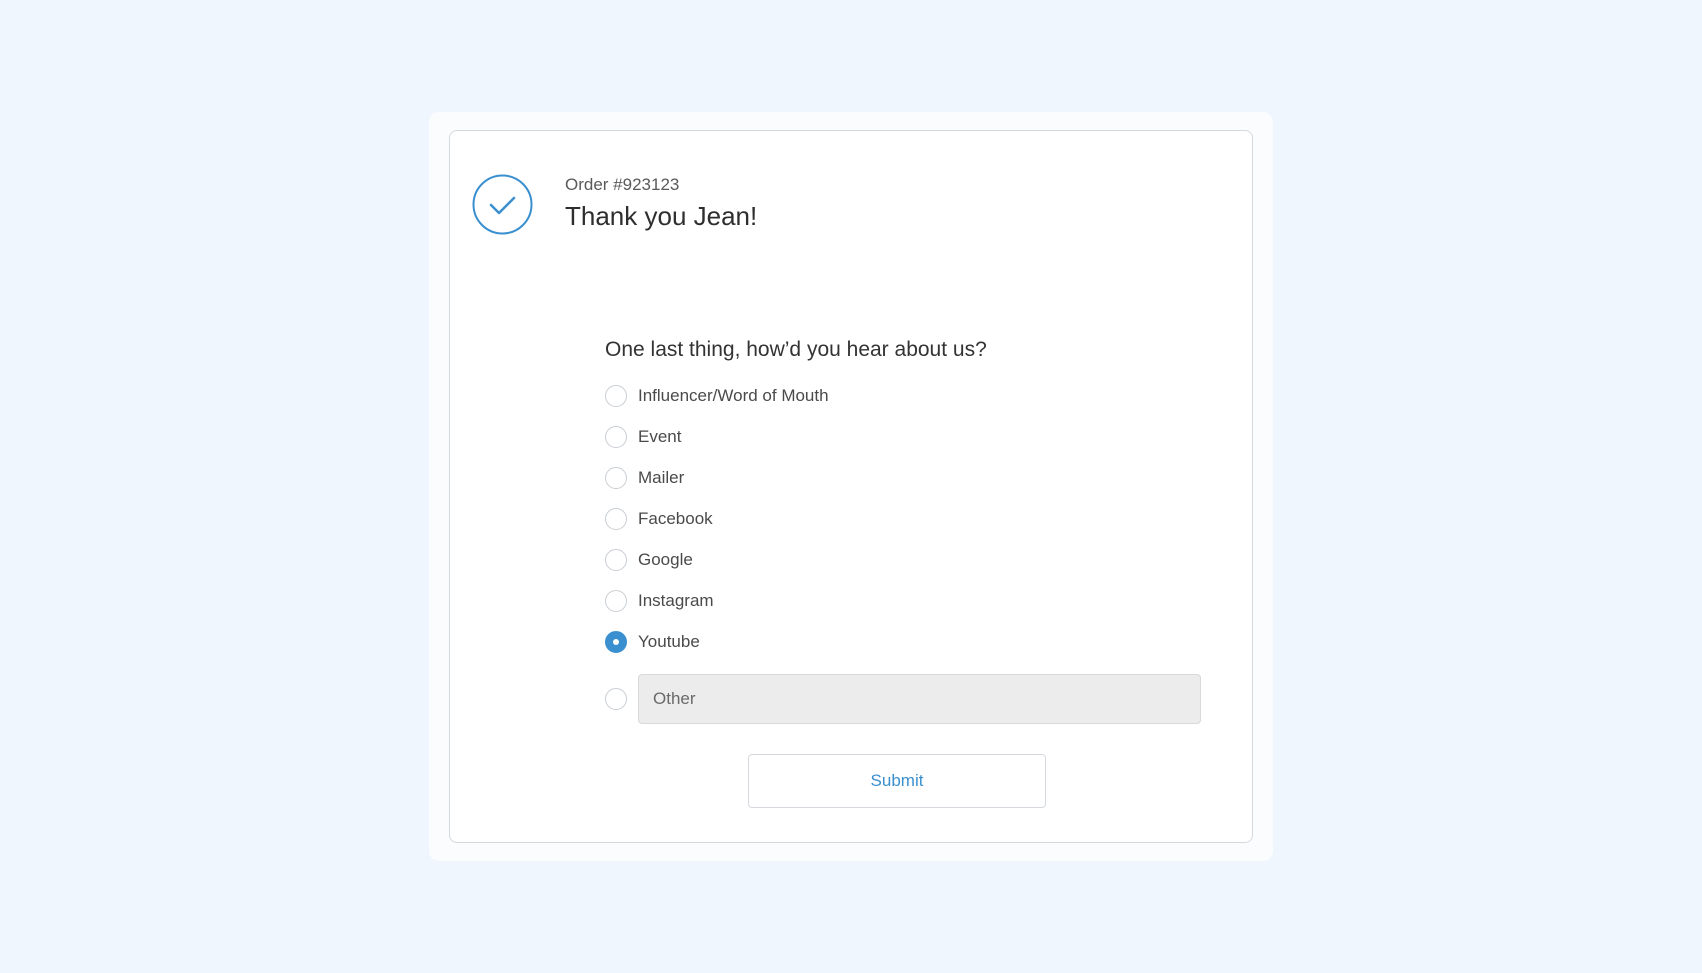  Describe the element at coordinates (676, 600) in the screenshot. I see `option-label: Instagram` at that location.